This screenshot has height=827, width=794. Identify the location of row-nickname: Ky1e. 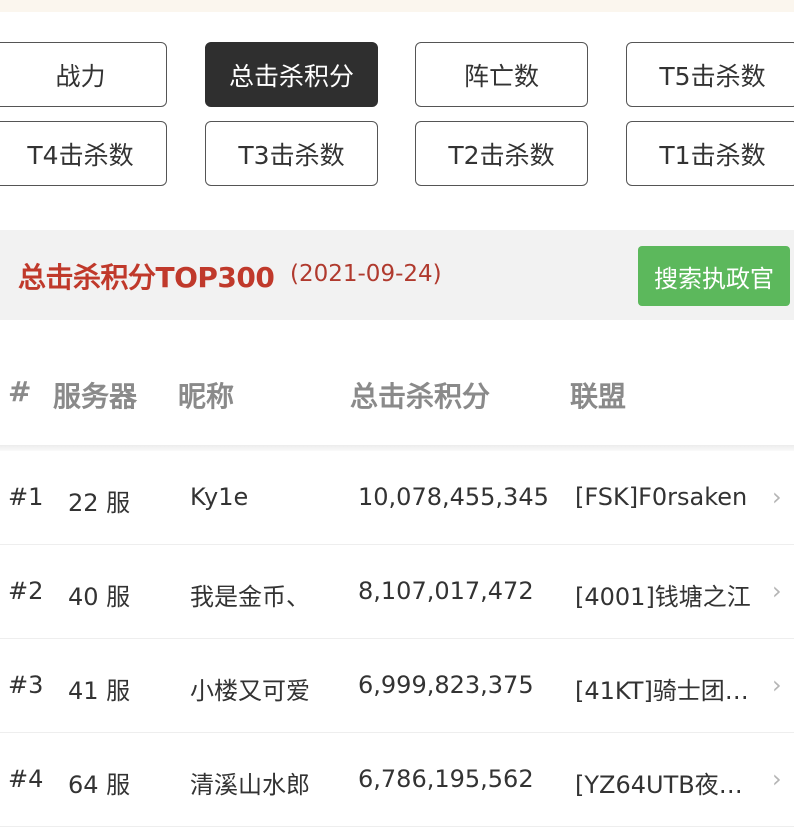
(219, 497).